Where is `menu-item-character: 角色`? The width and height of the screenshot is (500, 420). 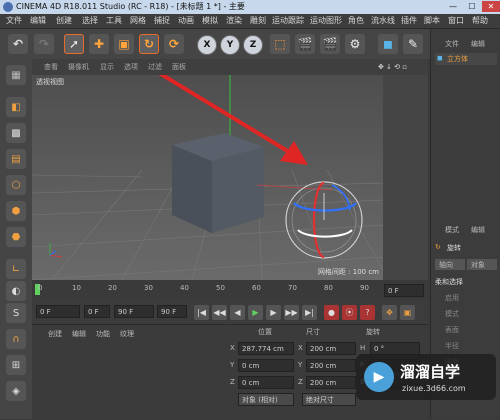
menu-item-character: 角色 is located at coordinates (356, 21).